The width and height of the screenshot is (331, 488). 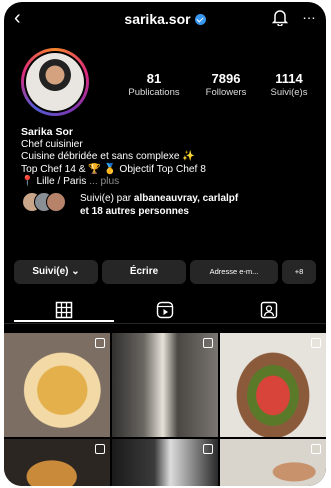 I want to click on stat-label: Suivi(e)s, so click(x=289, y=92).